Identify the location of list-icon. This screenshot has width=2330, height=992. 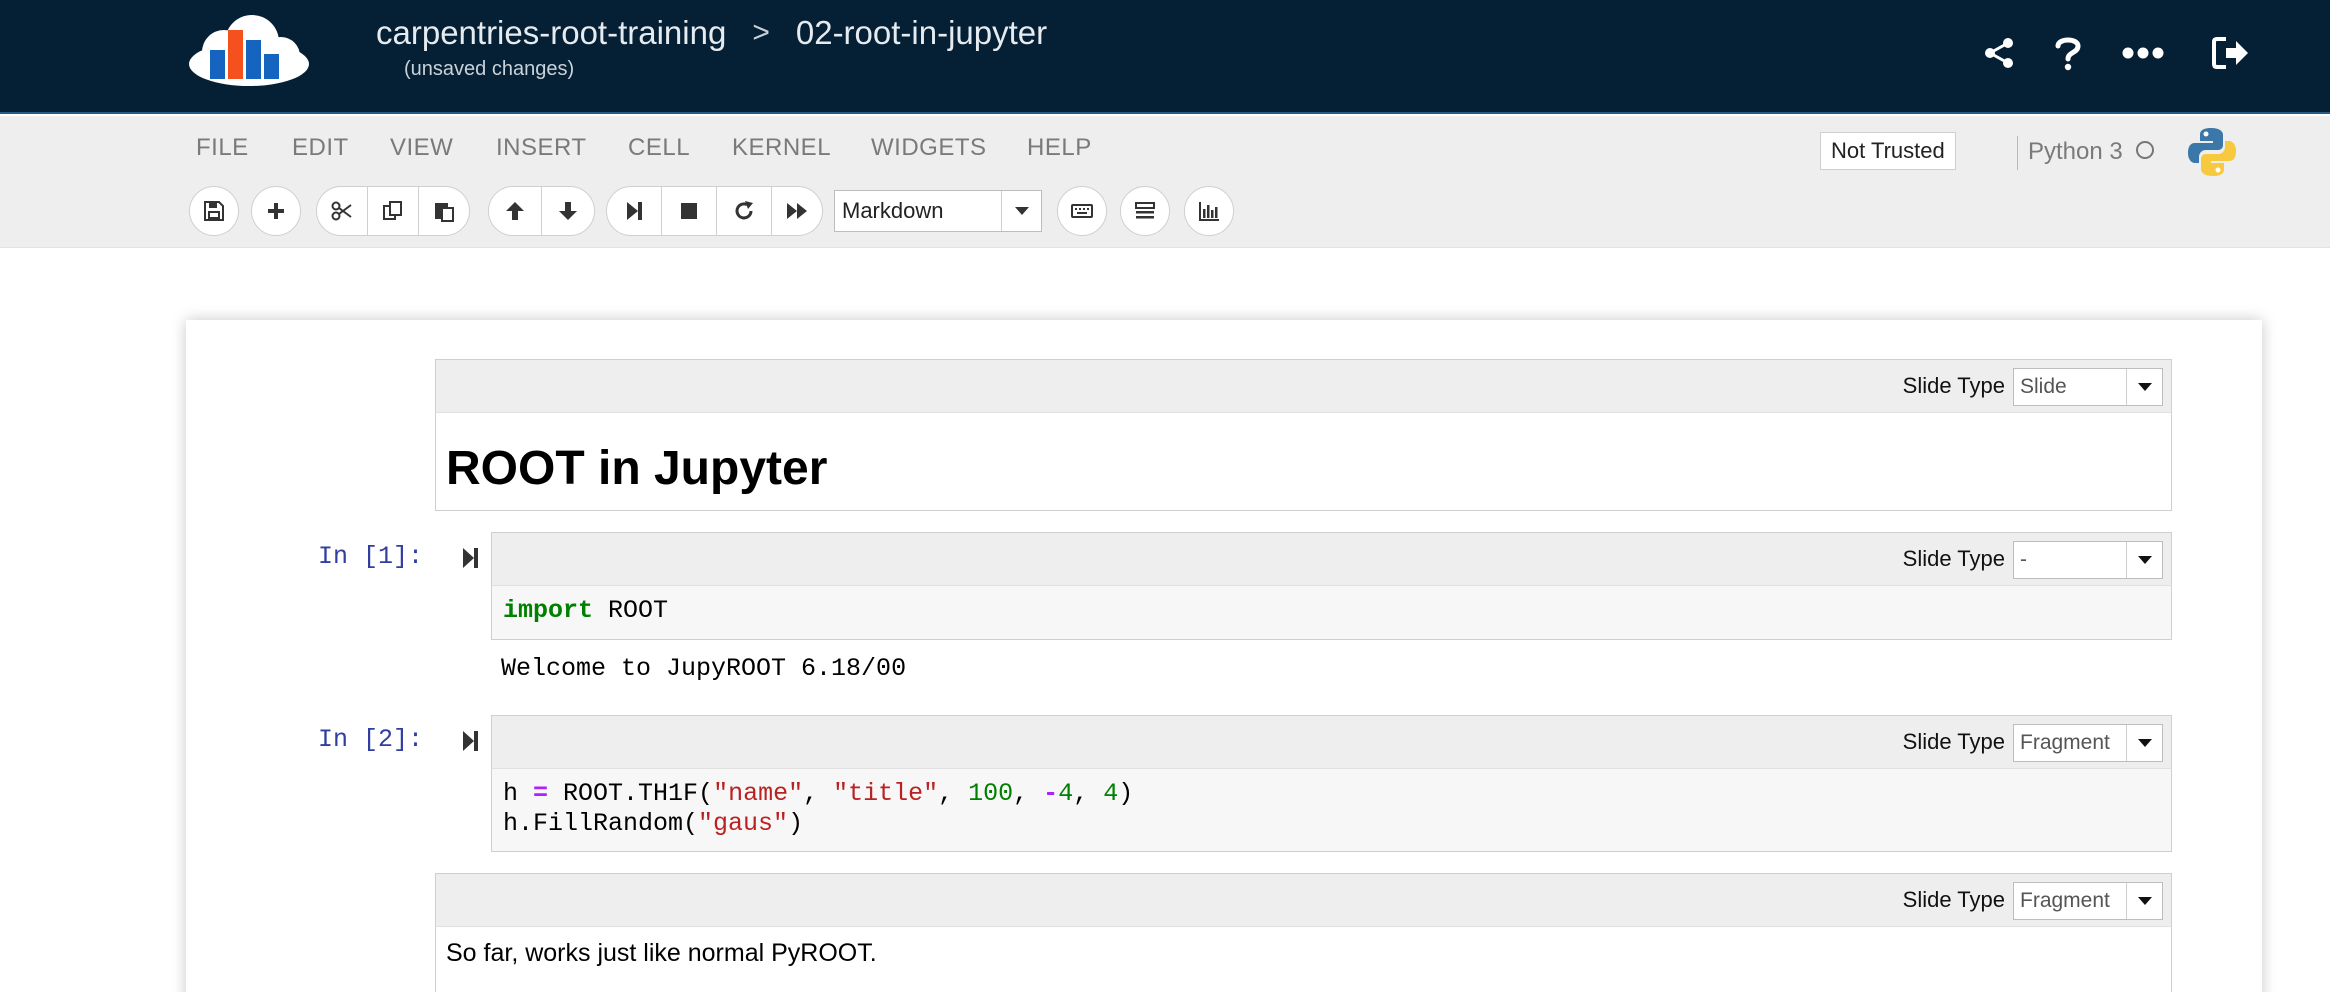
(1145, 210).